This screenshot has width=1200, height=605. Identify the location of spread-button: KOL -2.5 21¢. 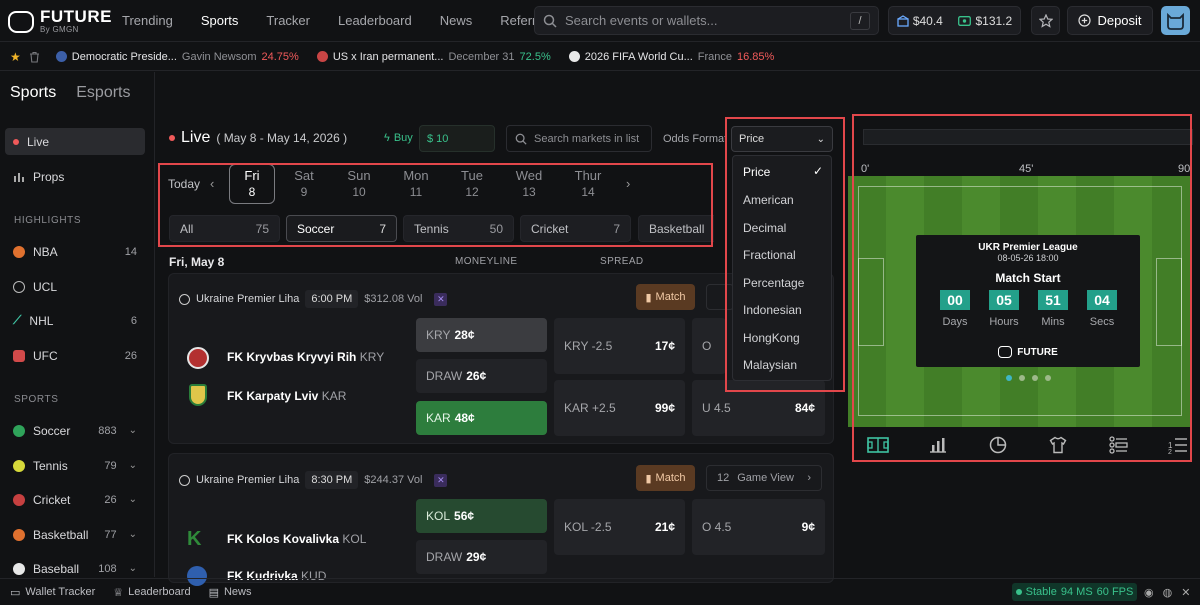
(619, 527).